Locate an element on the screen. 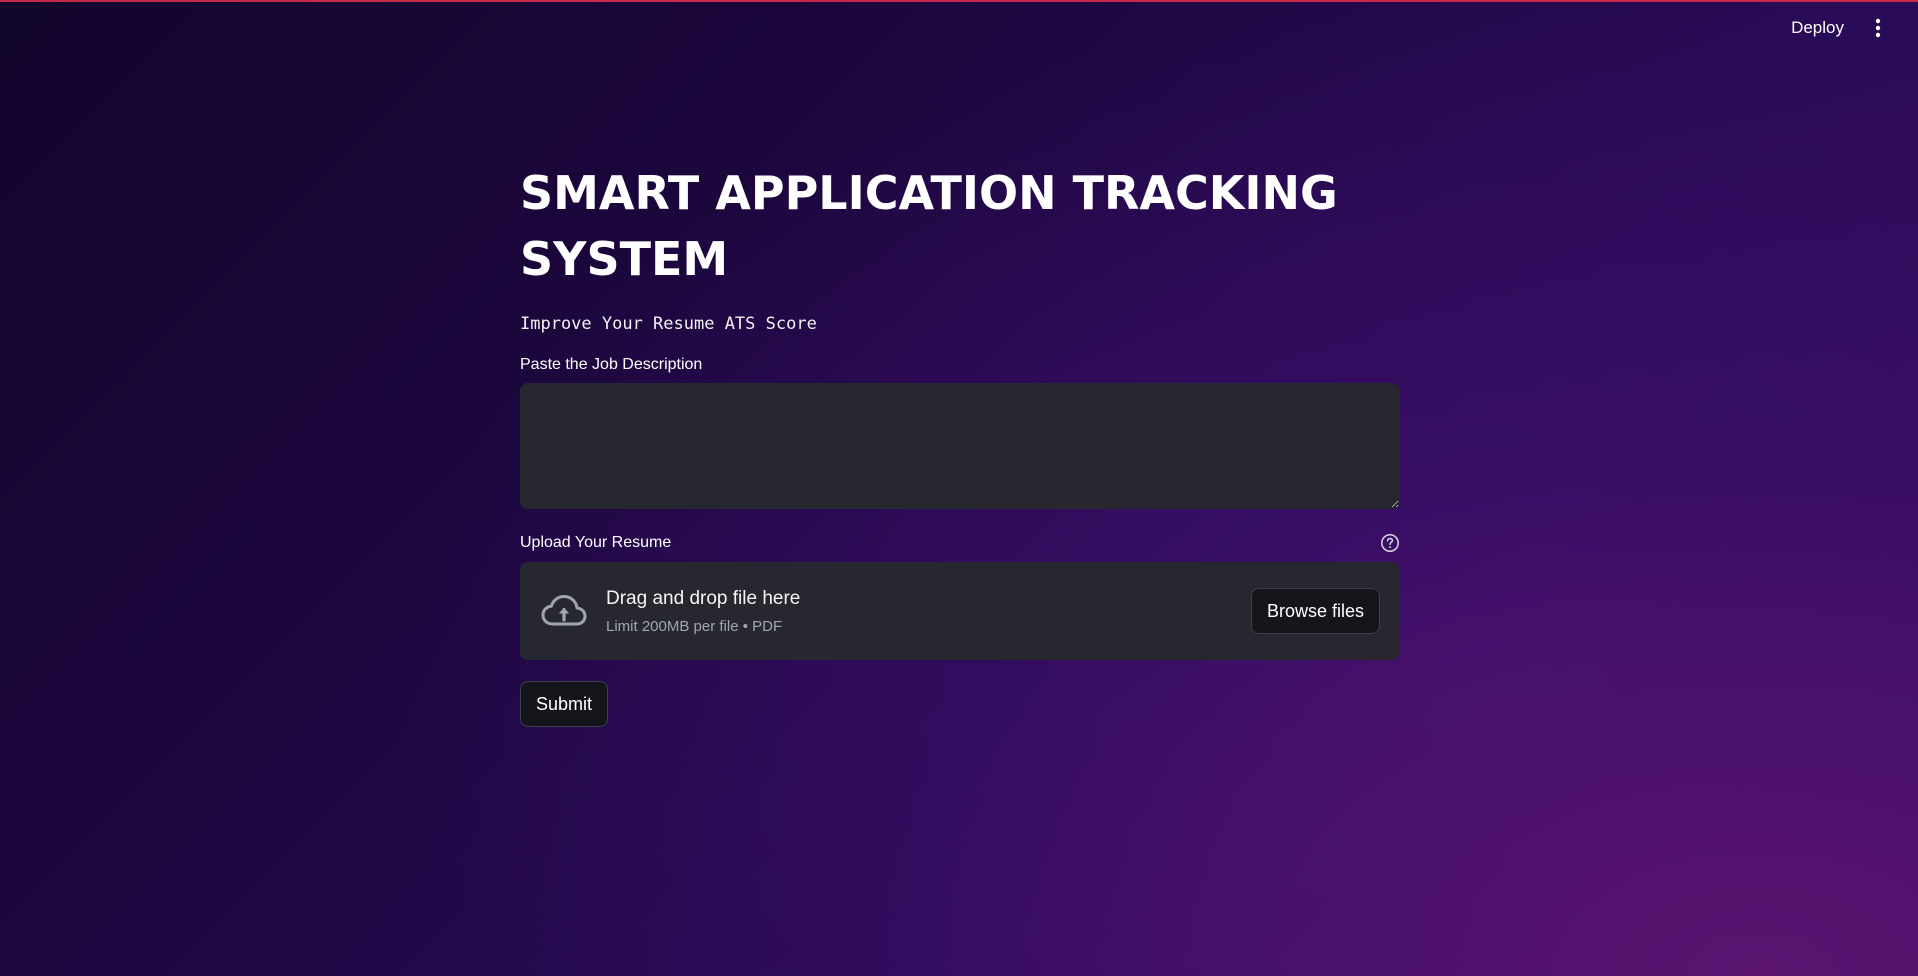  job-description-label-row: Paste the Job Description is located at coordinates (960, 365).